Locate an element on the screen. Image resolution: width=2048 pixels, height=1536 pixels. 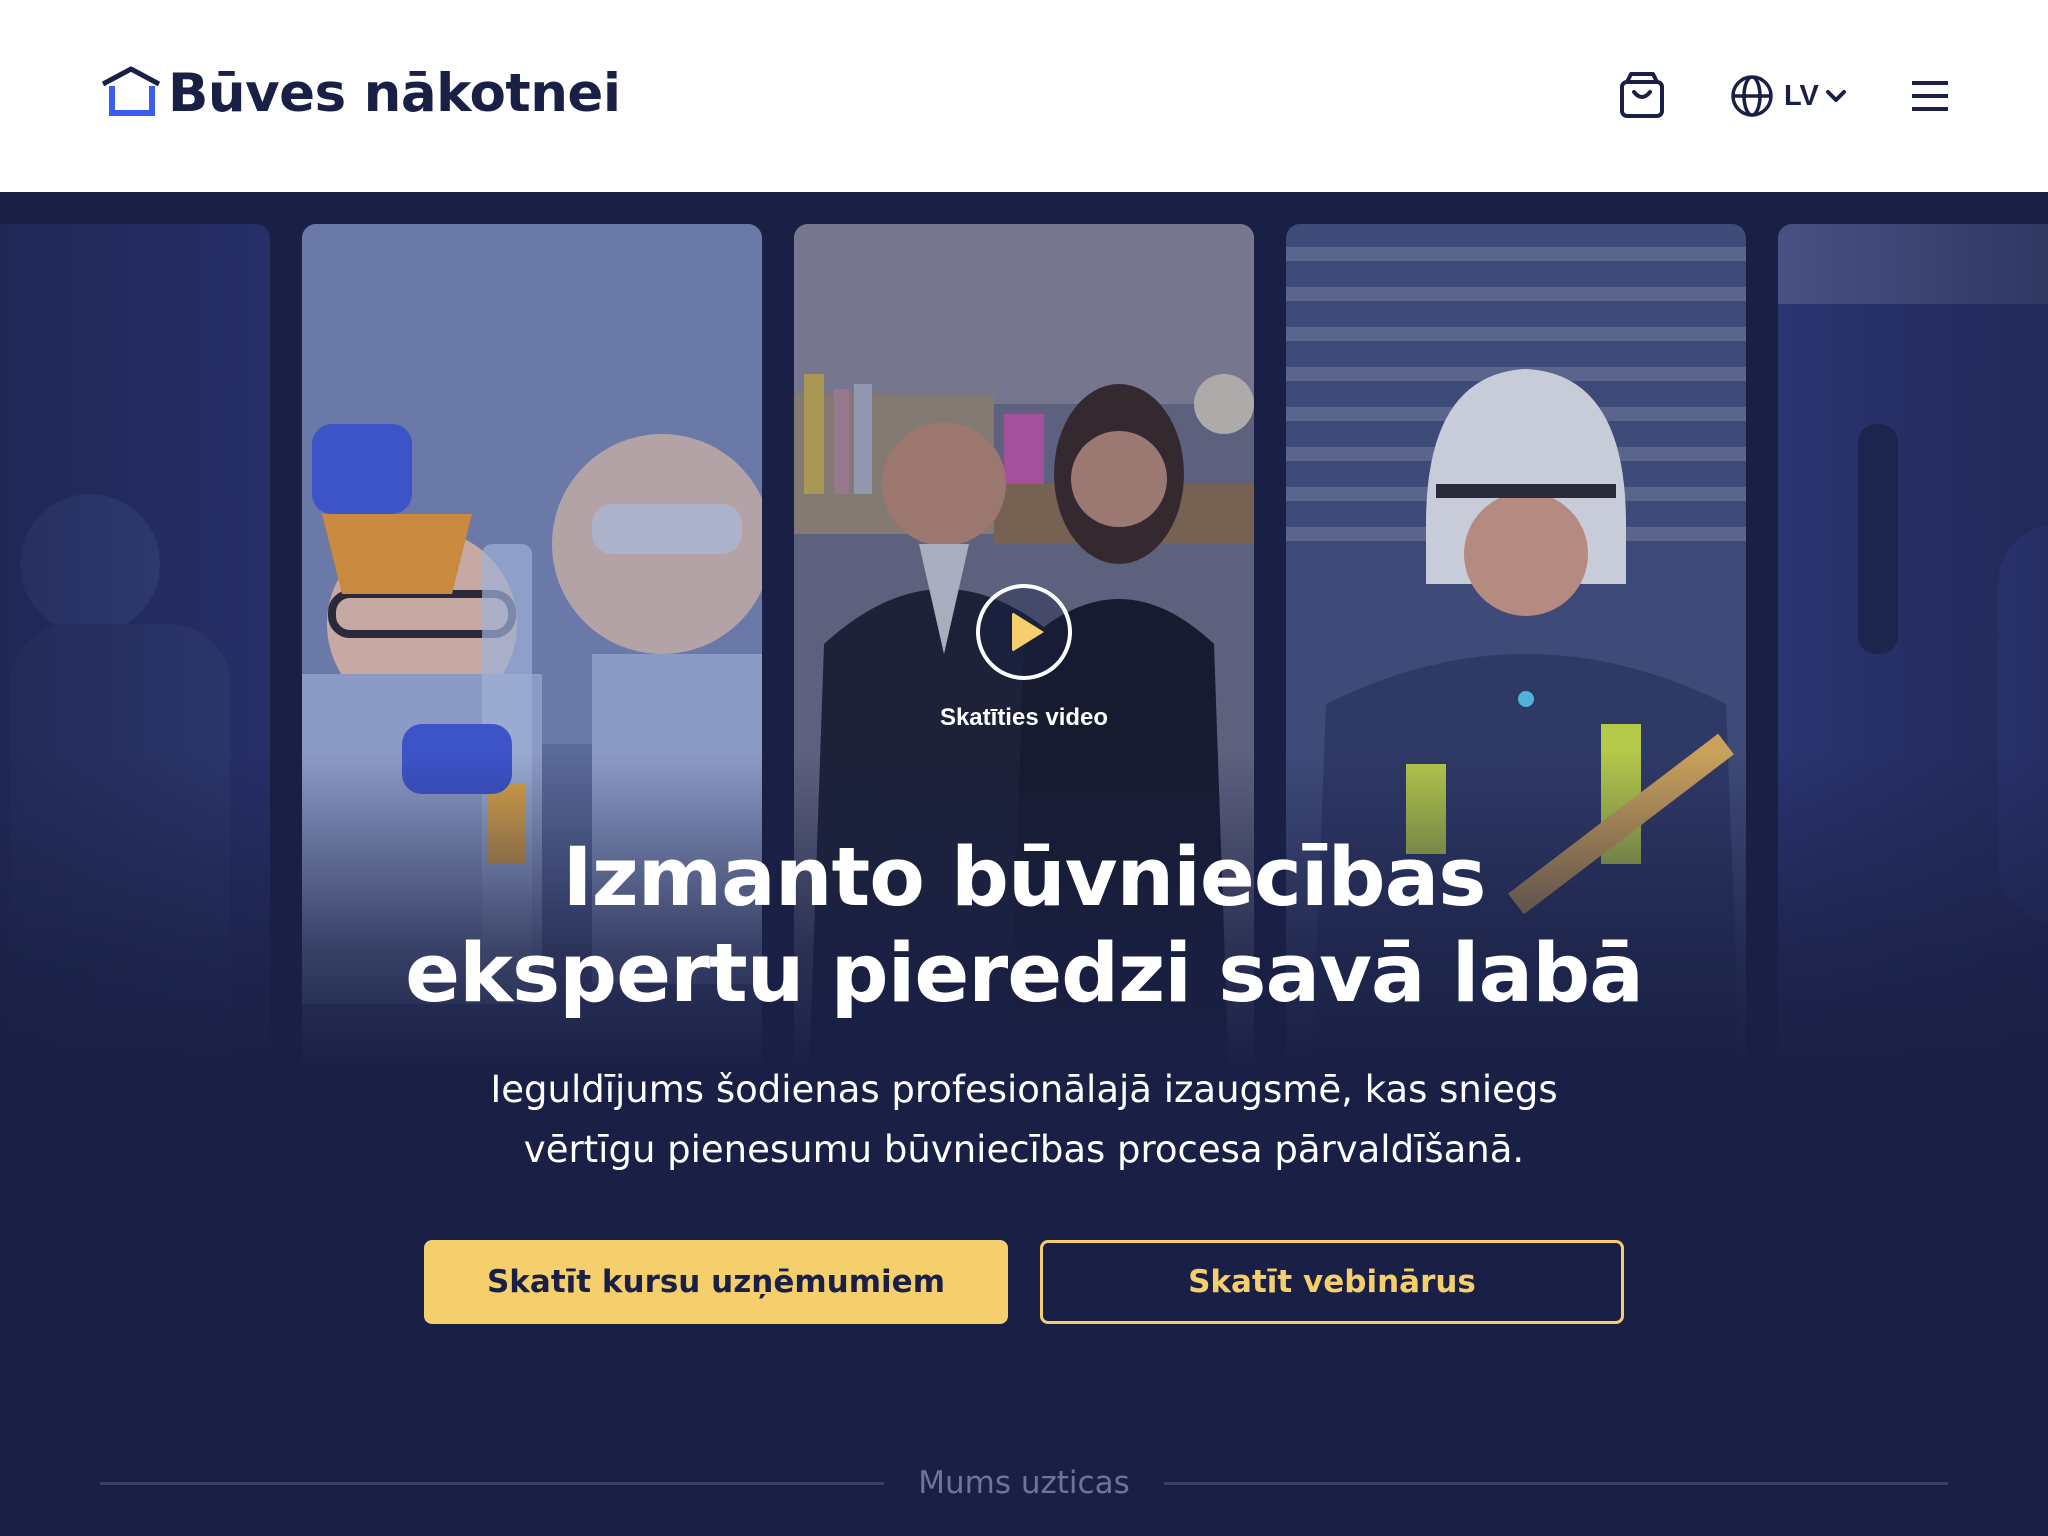
trust-divider: Mums uzticas is located at coordinates (1024, 1483).